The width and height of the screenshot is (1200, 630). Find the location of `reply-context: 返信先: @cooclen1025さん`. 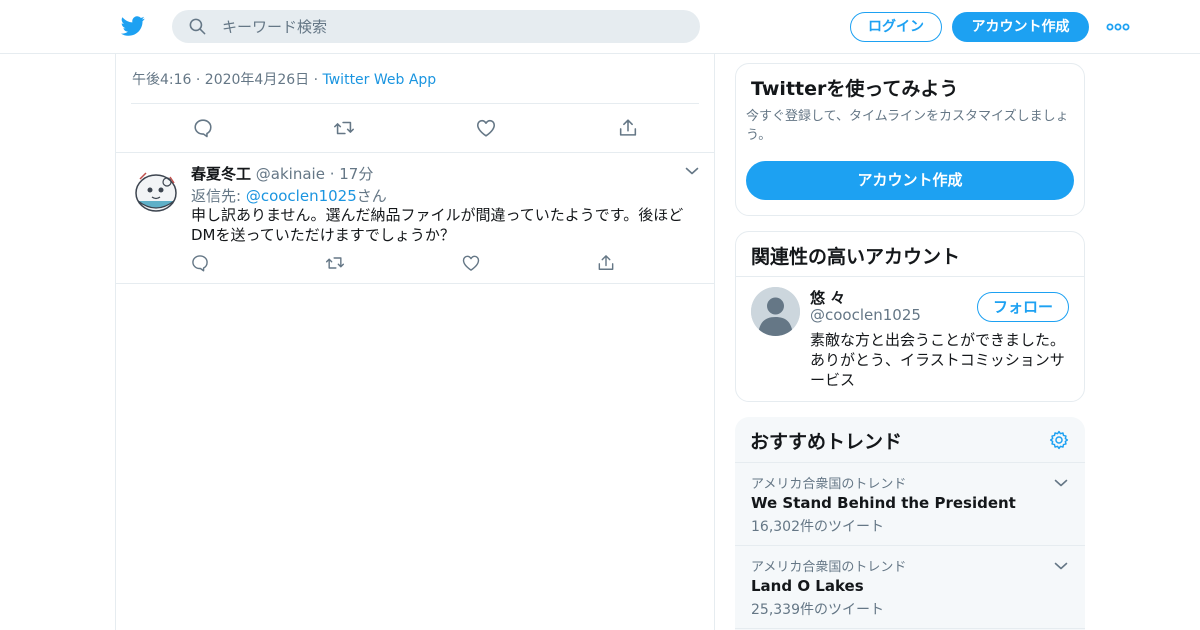

reply-context: 返信先: @cooclen1025さん is located at coordinates (289, 195).